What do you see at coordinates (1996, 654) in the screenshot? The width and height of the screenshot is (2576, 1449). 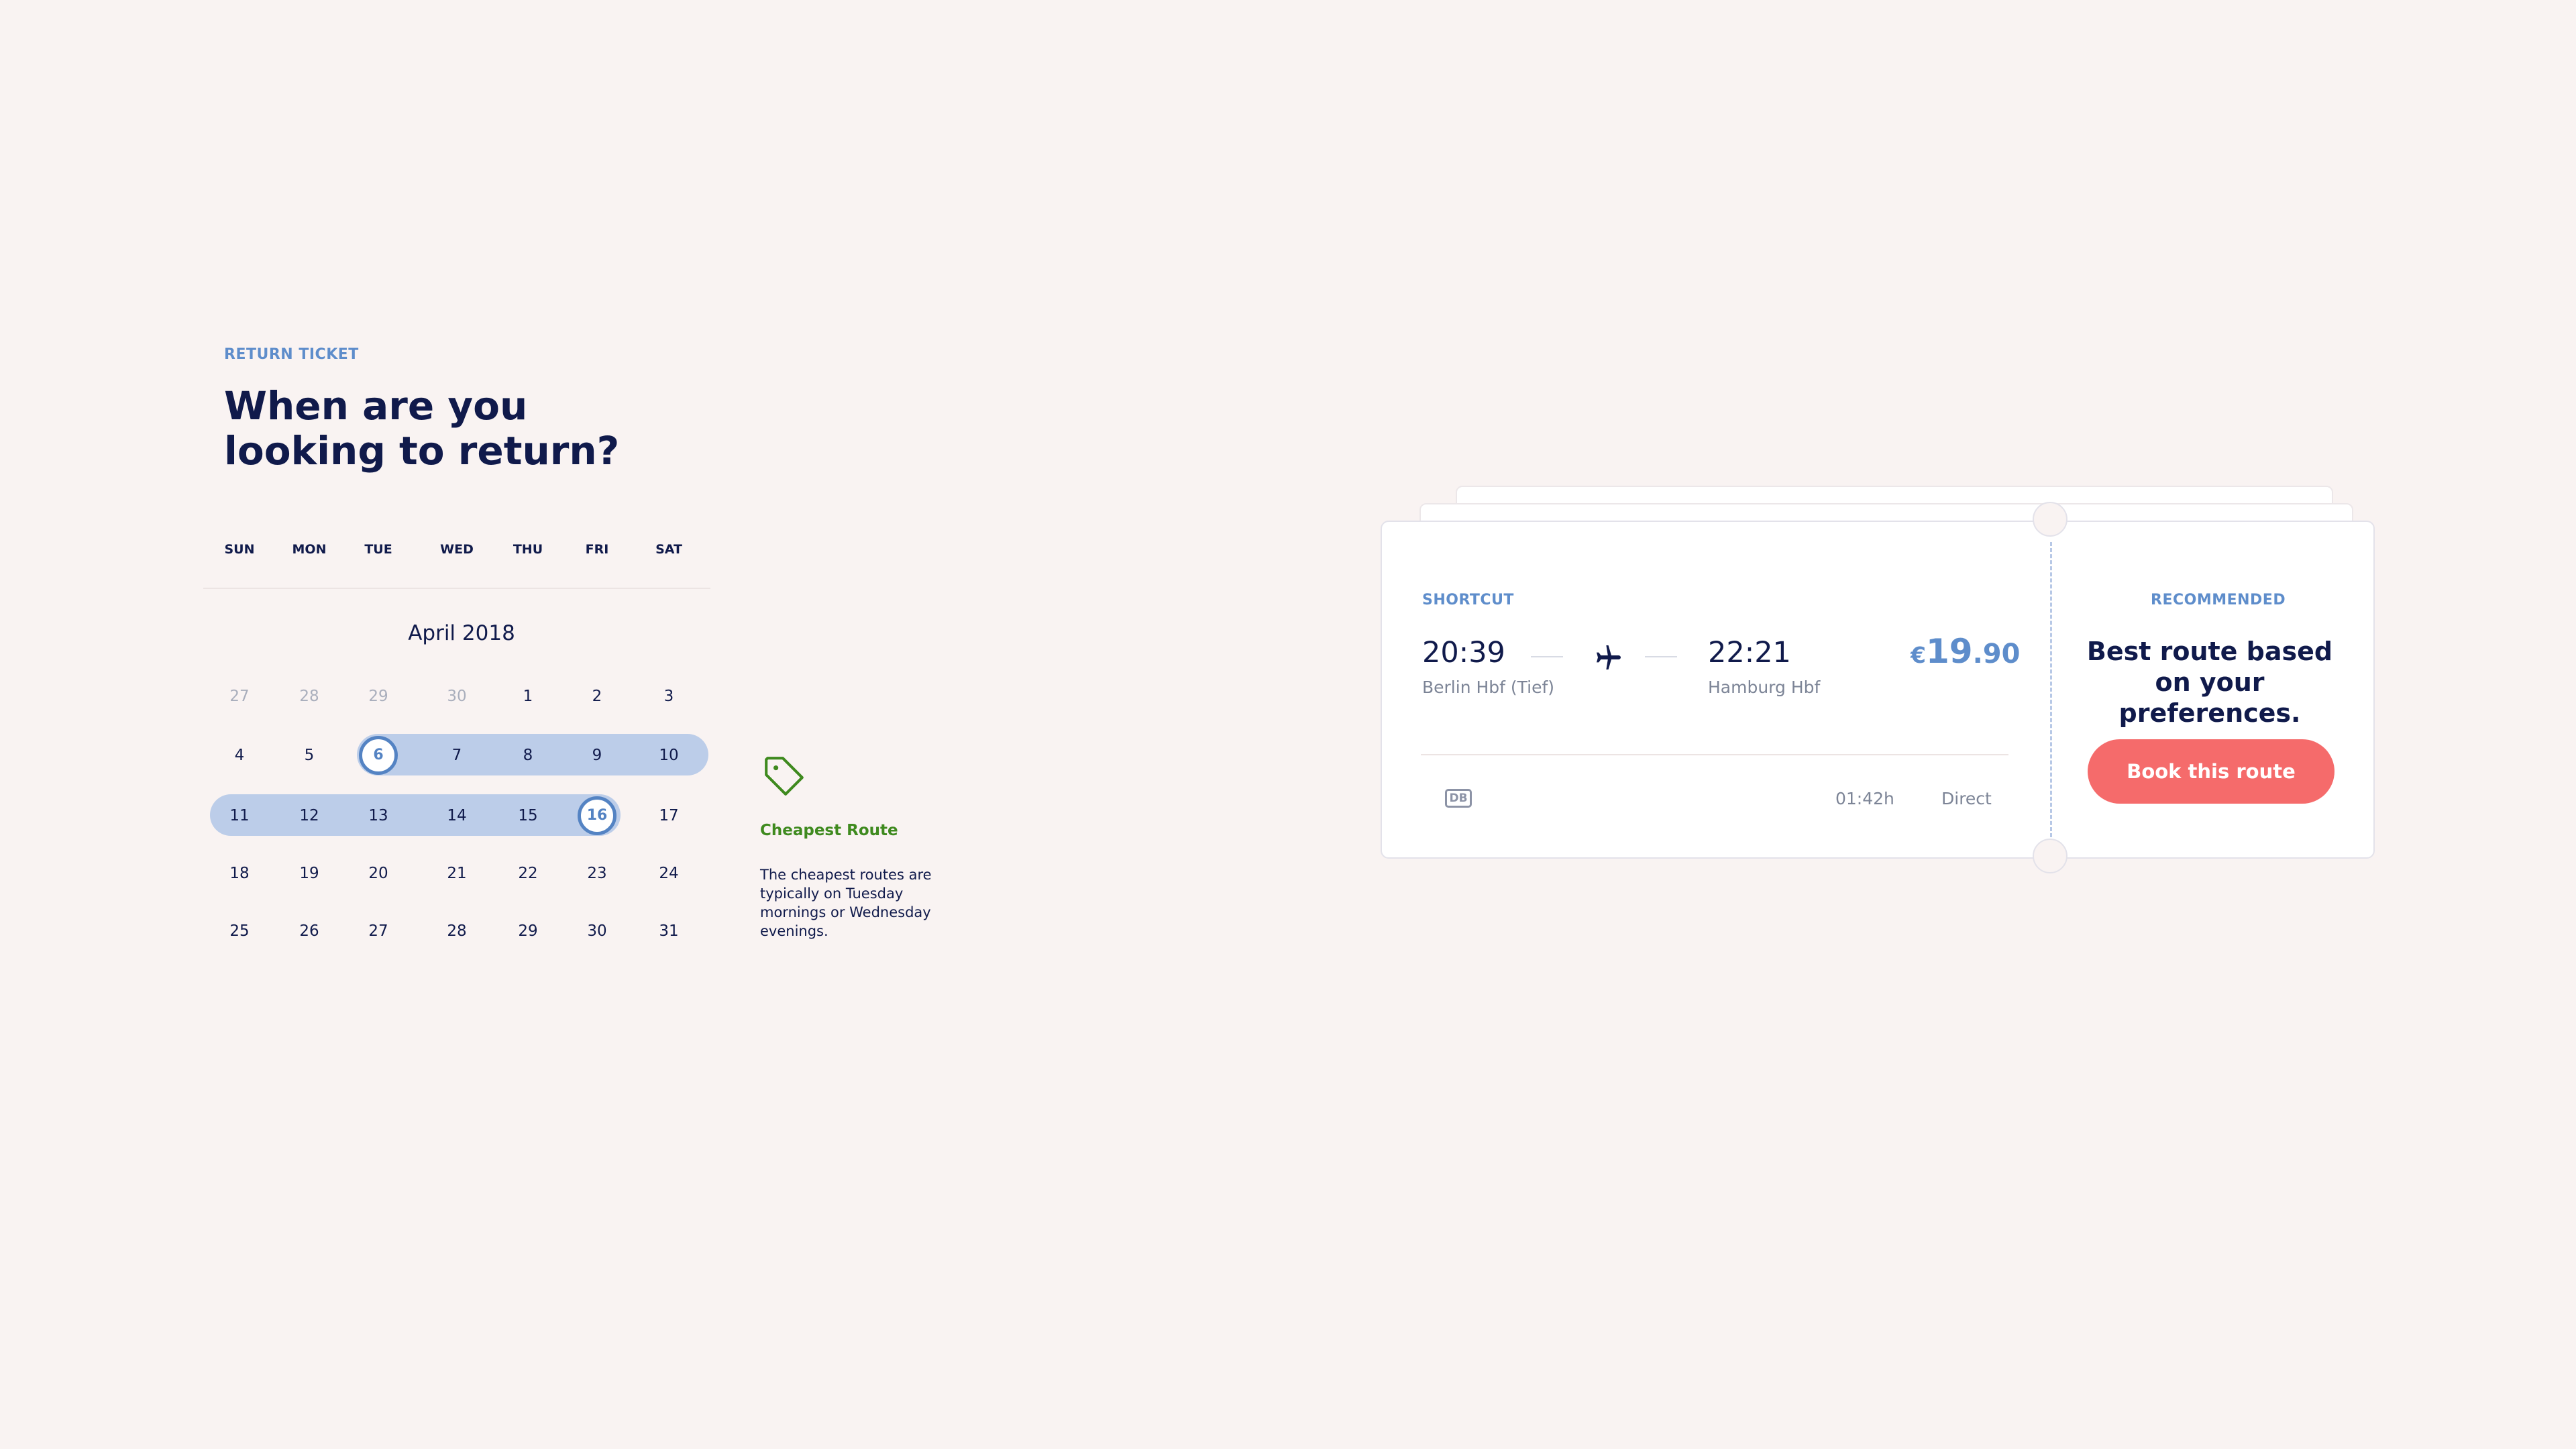 I see `price-cents: .90` at bounding box center [1996, 654].